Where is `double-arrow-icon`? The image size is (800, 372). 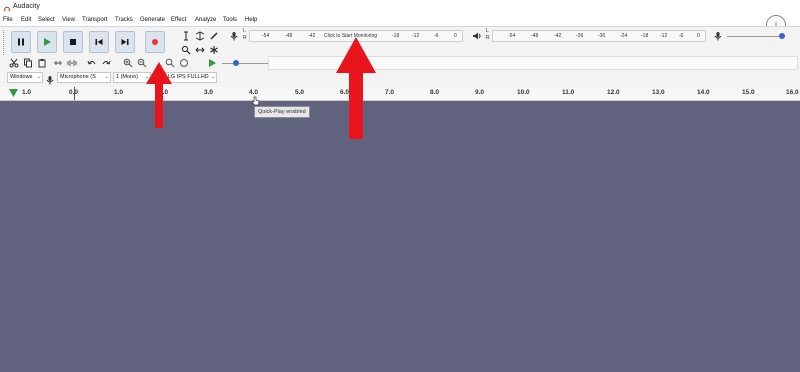 double-arrow-icon is located at coordinates (200, 50).